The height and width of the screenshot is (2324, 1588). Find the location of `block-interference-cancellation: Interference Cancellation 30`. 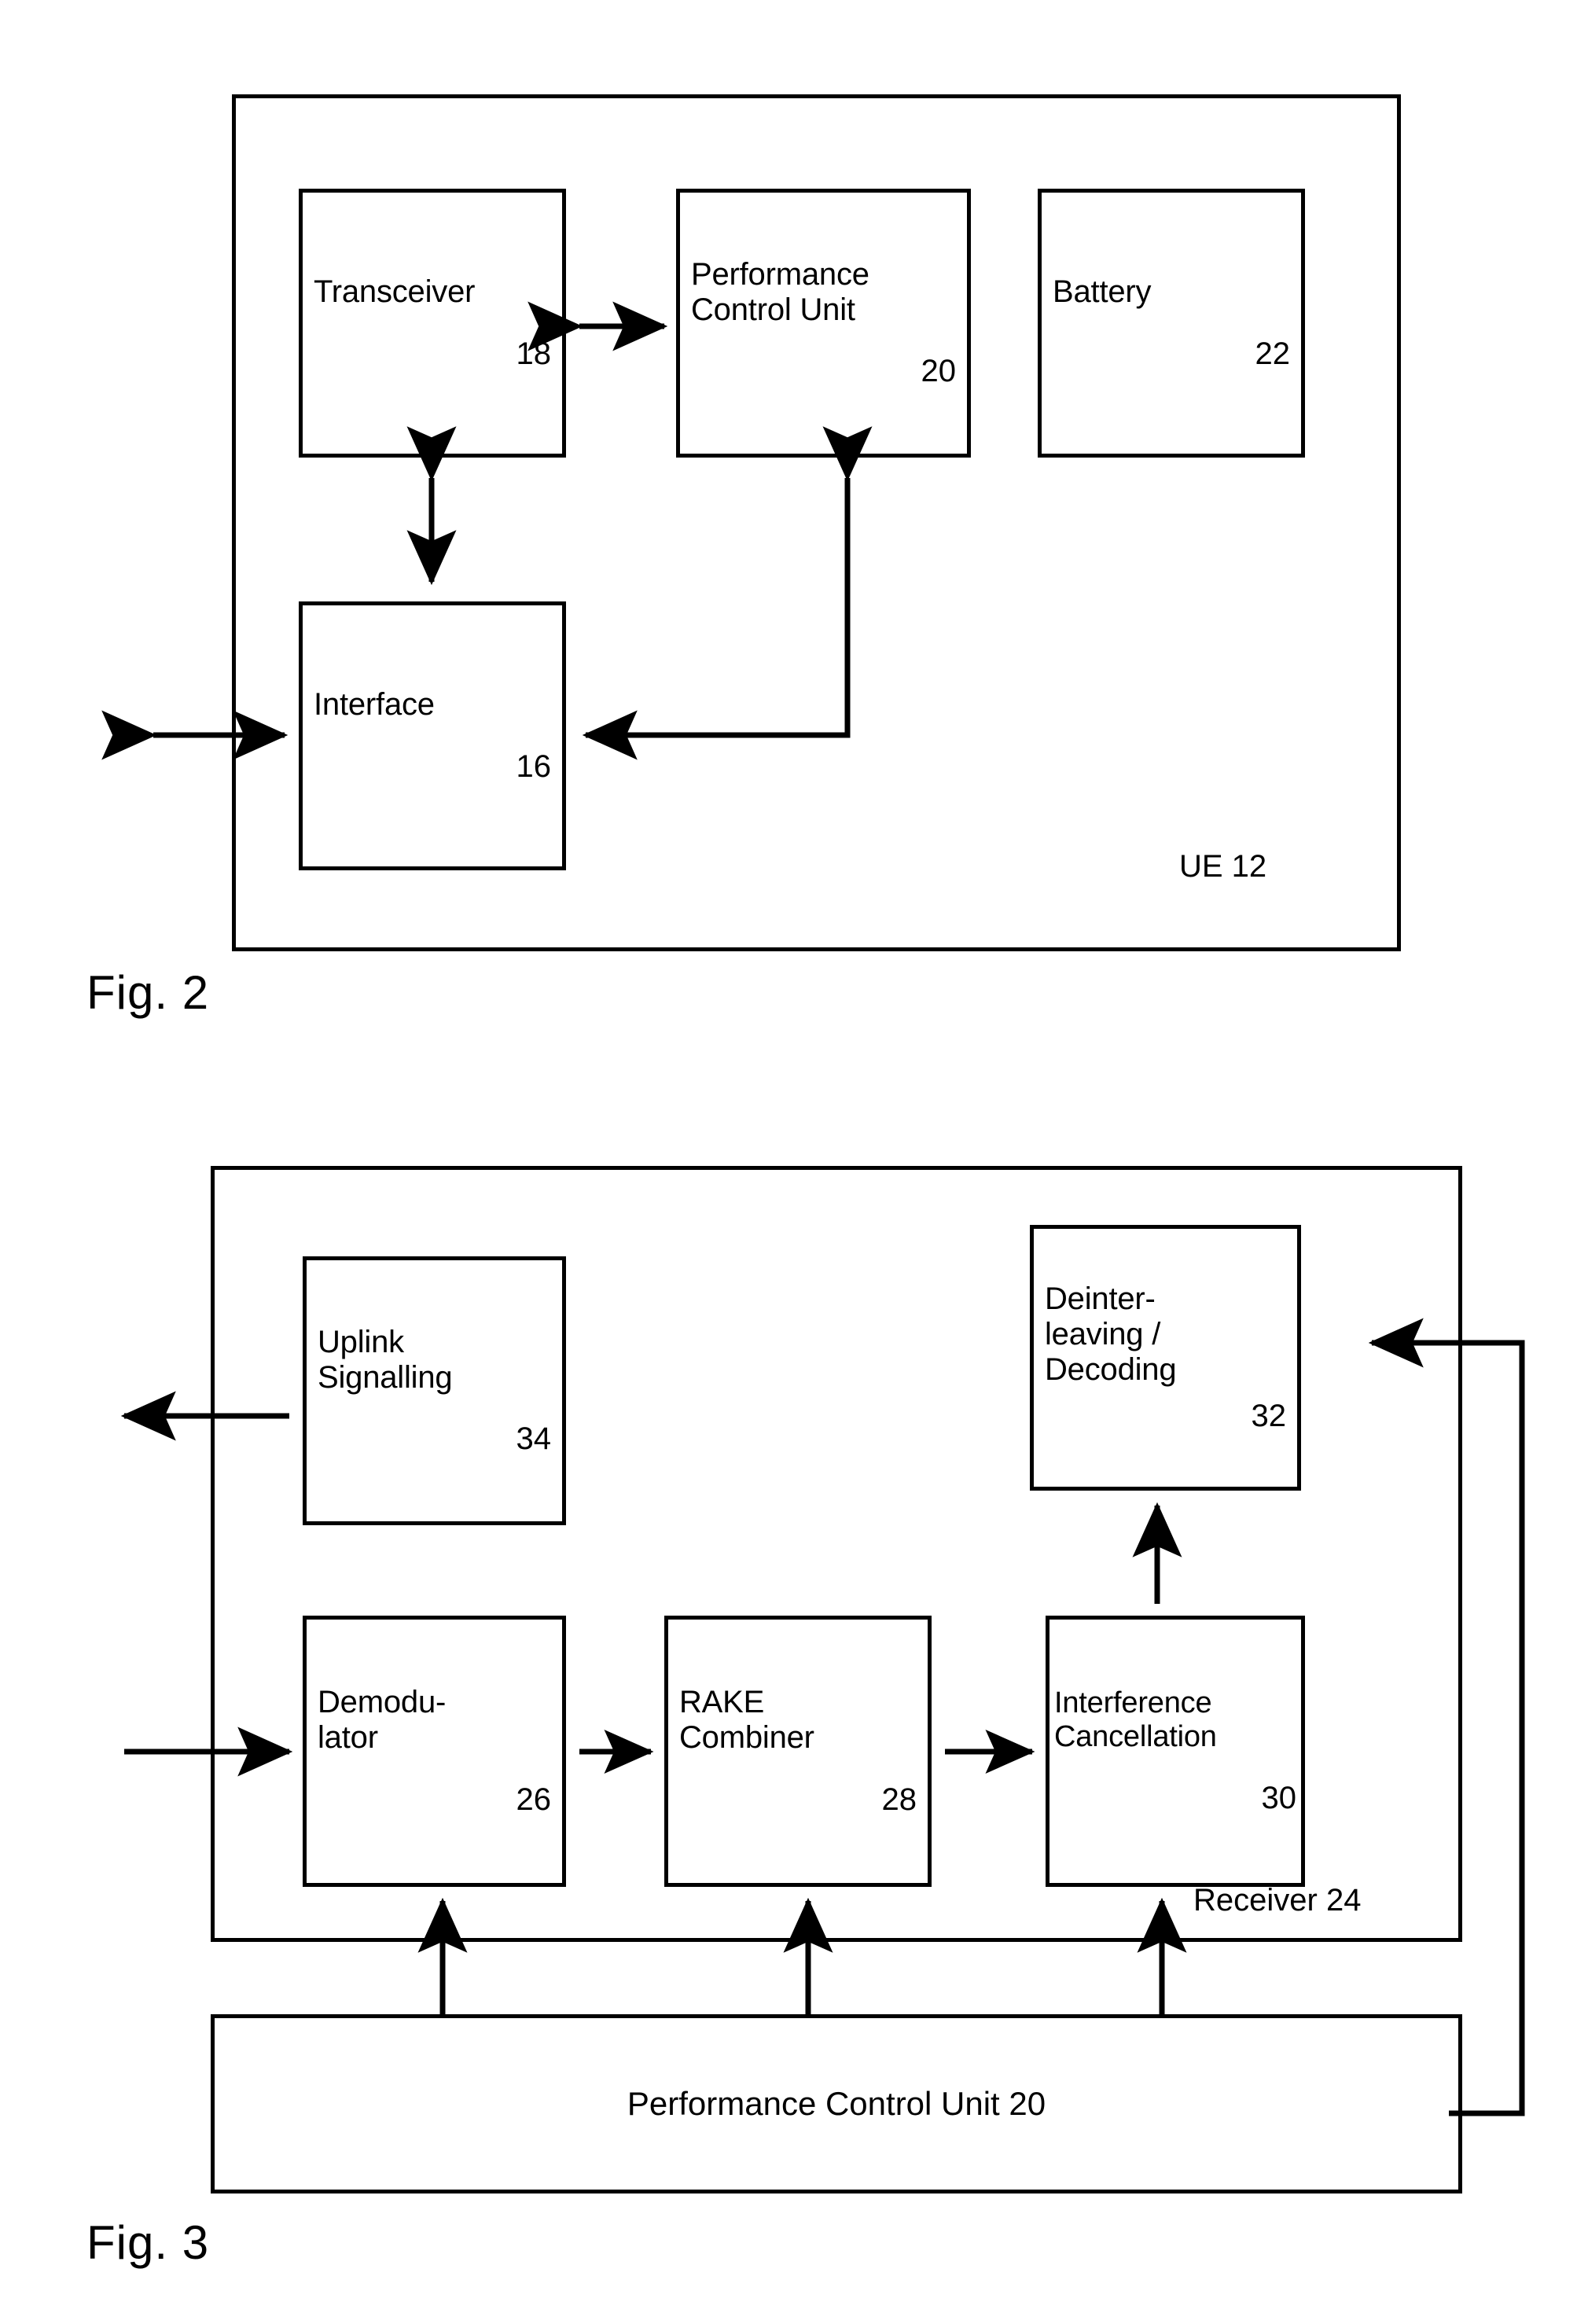

block-interference-cancellation: Interference Cancellation 30 is located at coordinates (1176, 1752).